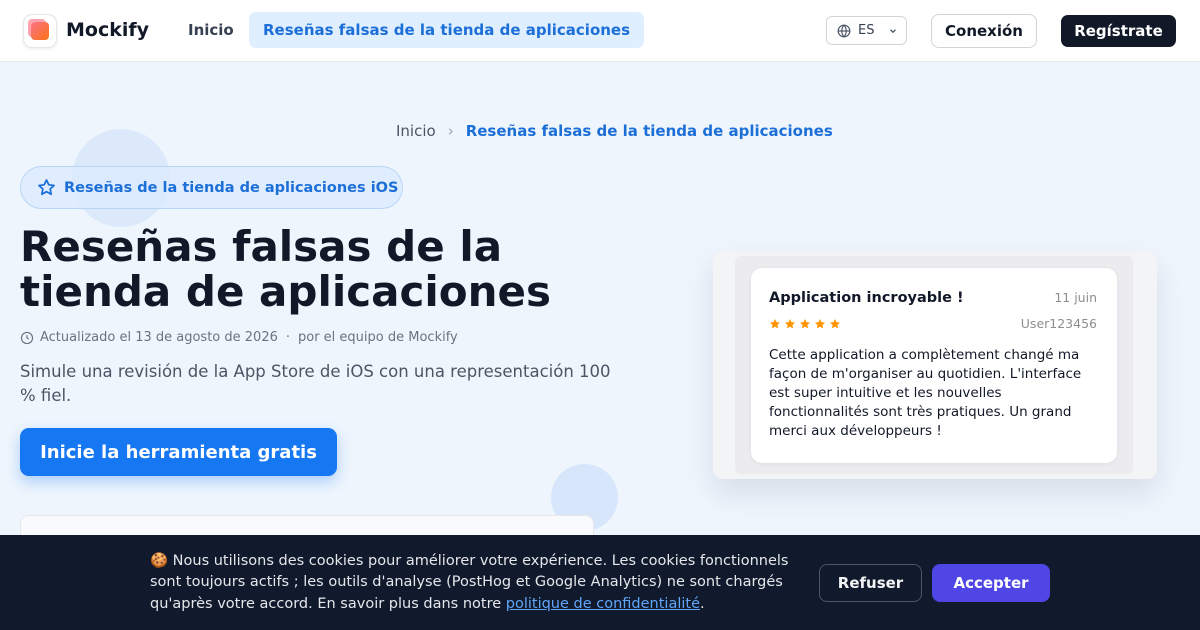  I want to click on cookie-emoji: 🍪, so click(159, 561).